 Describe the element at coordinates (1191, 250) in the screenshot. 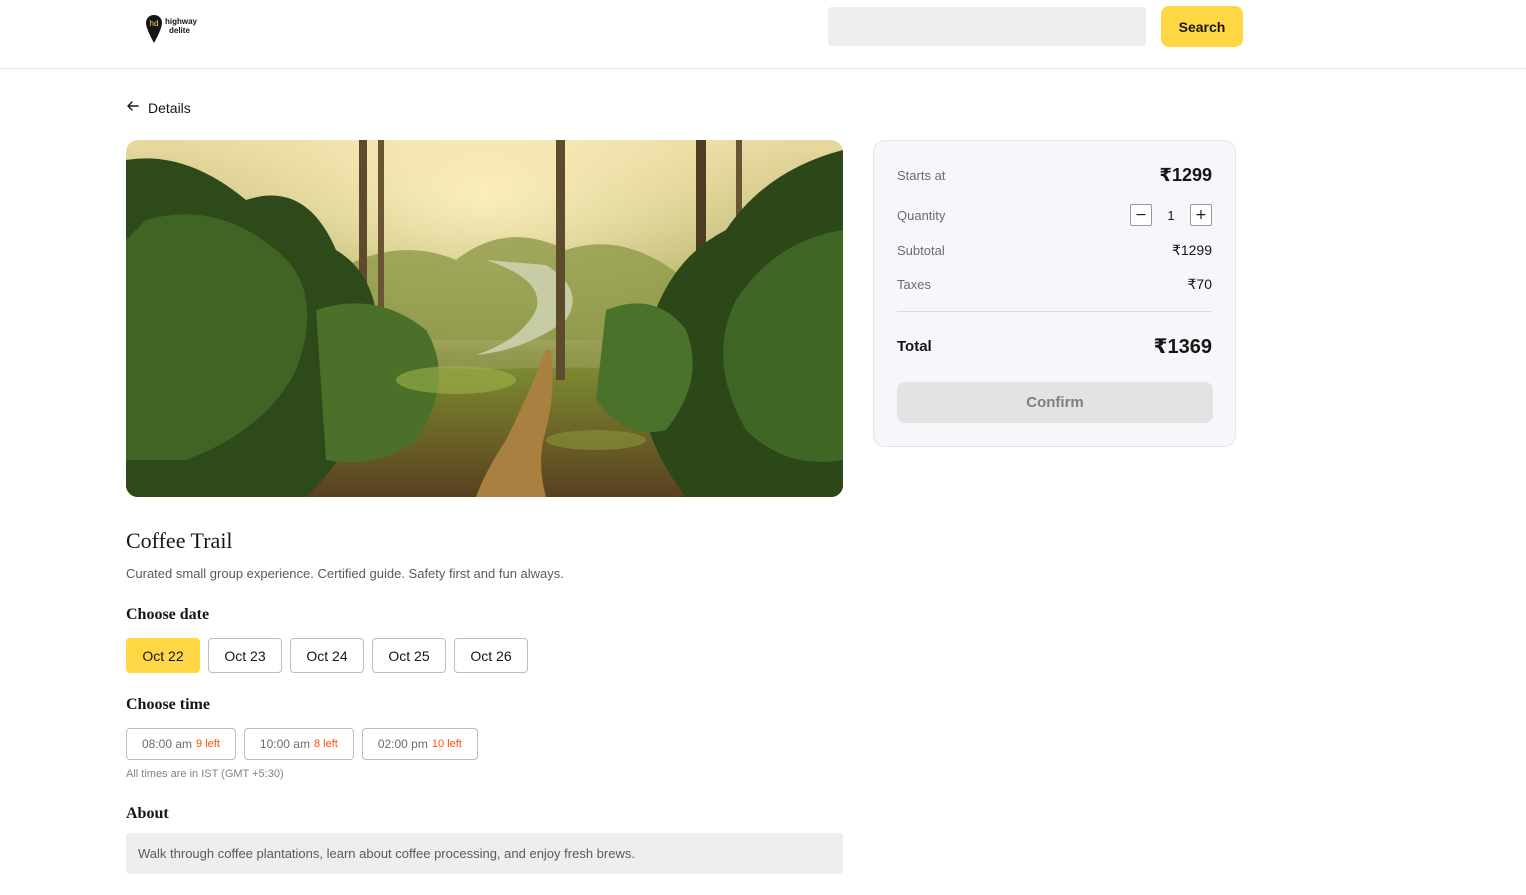

I see `subtotal-value: ₹1299` at that location.